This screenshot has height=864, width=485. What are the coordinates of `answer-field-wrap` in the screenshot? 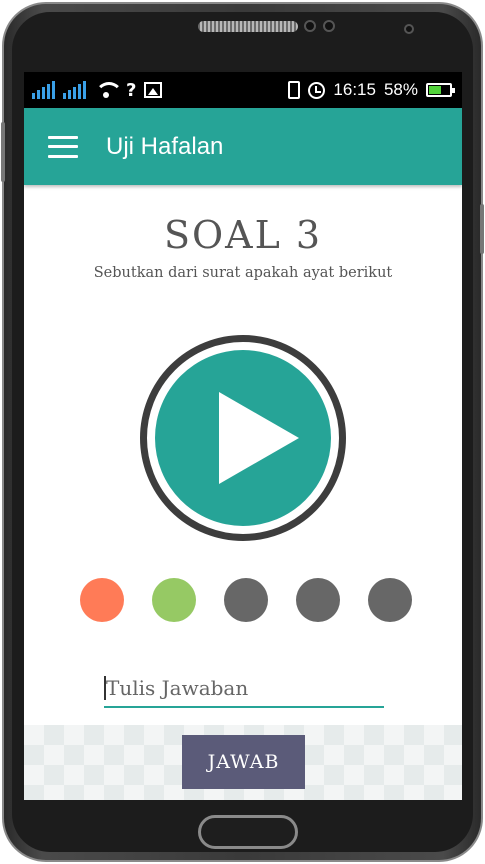 It's located at (244, 690).